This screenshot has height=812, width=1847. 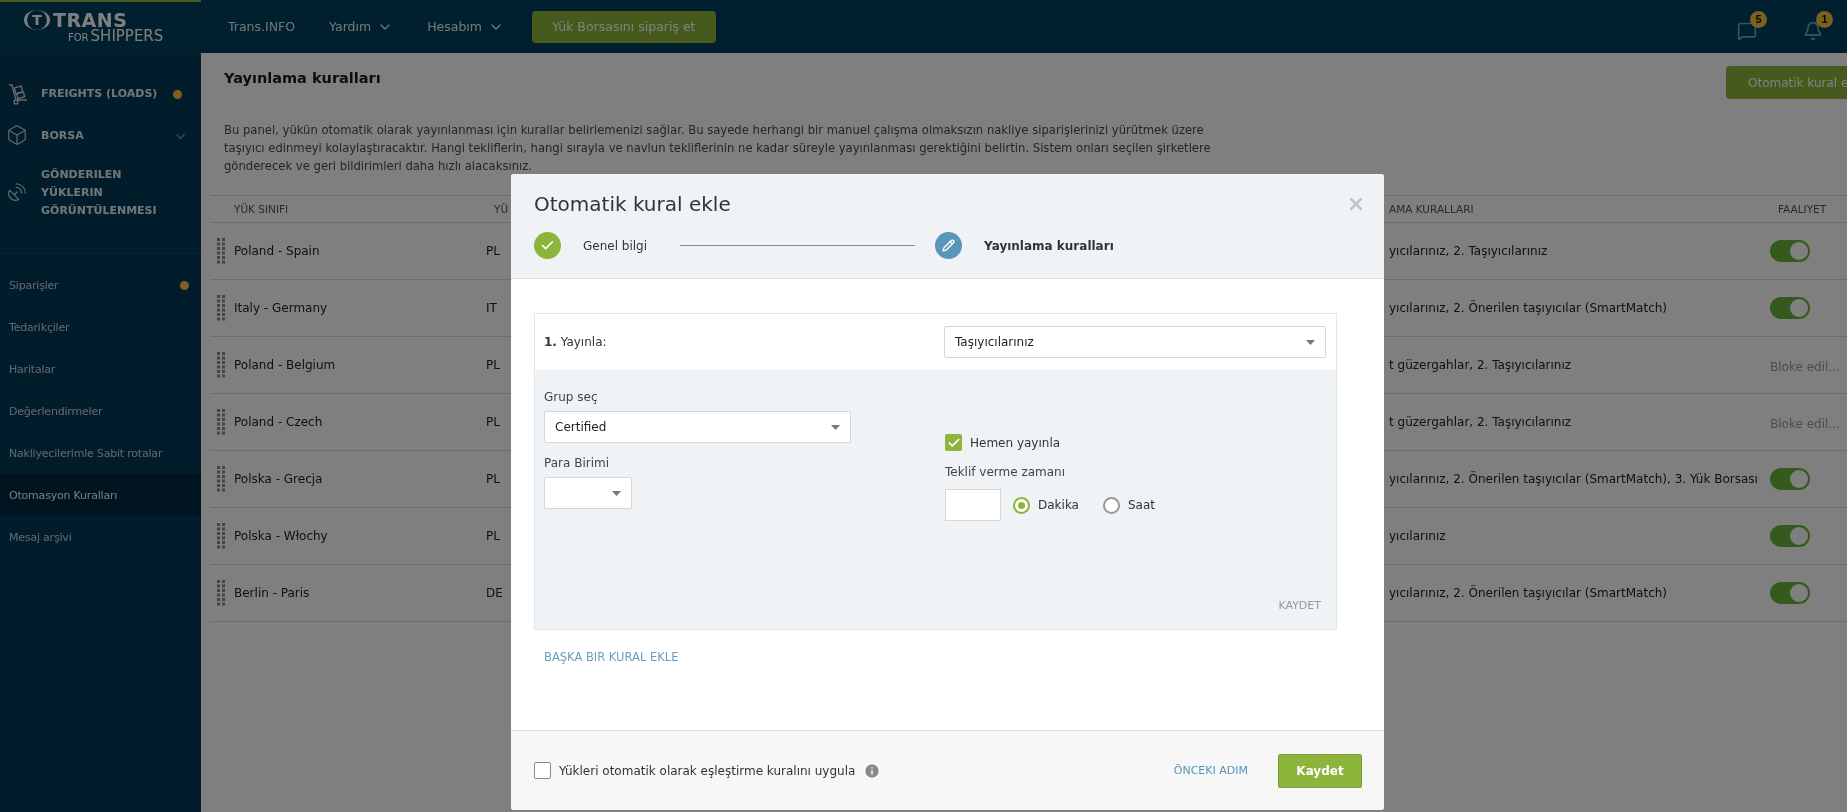 What do you see at coordinates (632, 204) in the screenshot?
I see `dialog-title: Otomatik kural ekle` at bounding box center [632, 204].